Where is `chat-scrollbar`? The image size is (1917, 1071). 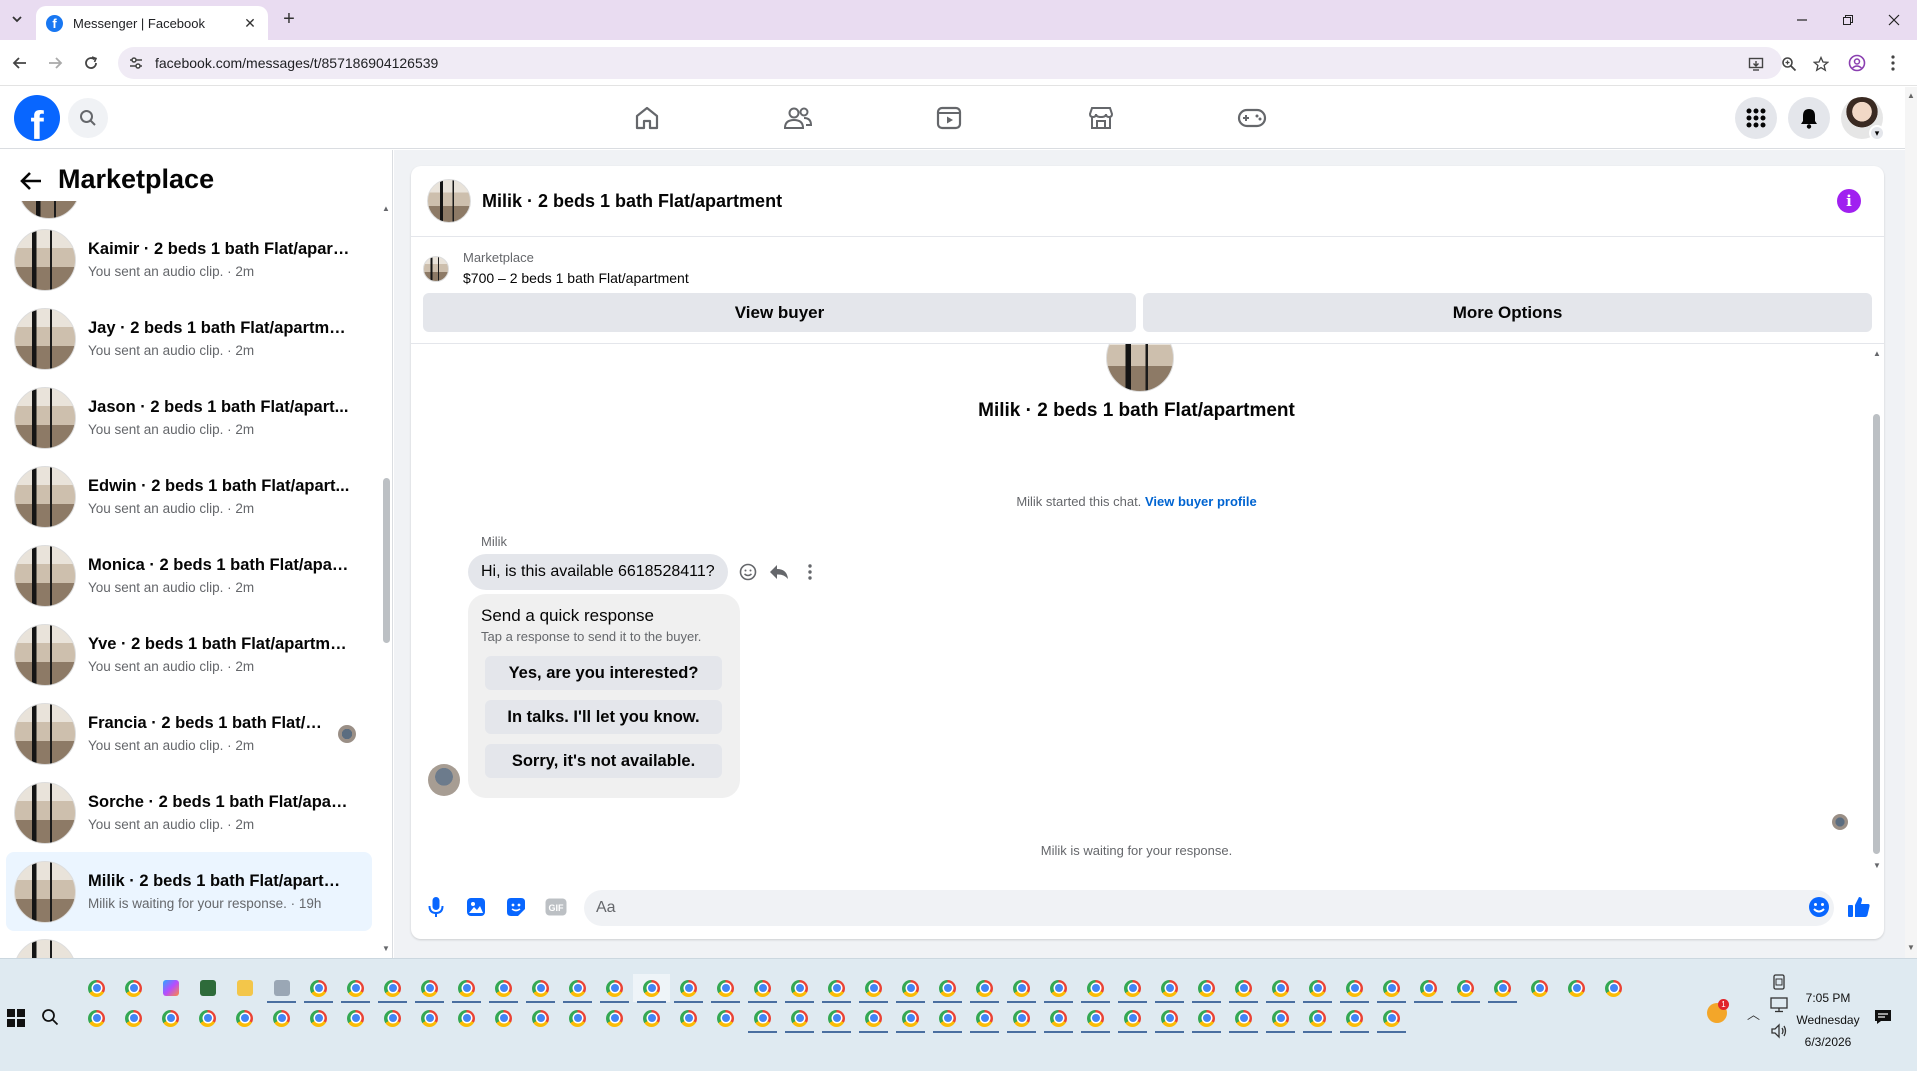 chat-scrollbar is located at coordinates (1876, 634).